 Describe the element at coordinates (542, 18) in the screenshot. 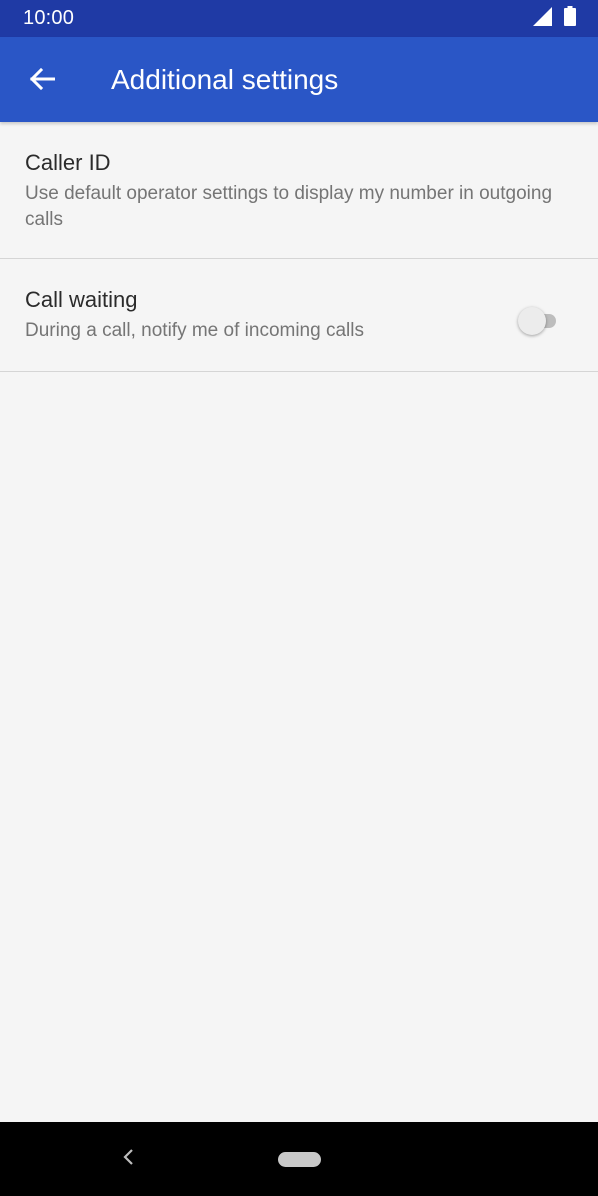

I see `signal-icon` at that location.